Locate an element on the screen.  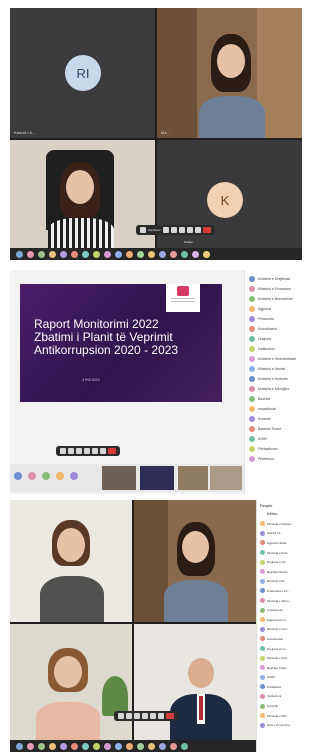
participant-row: Ministria e Financave is located at coordinates (273, 289).